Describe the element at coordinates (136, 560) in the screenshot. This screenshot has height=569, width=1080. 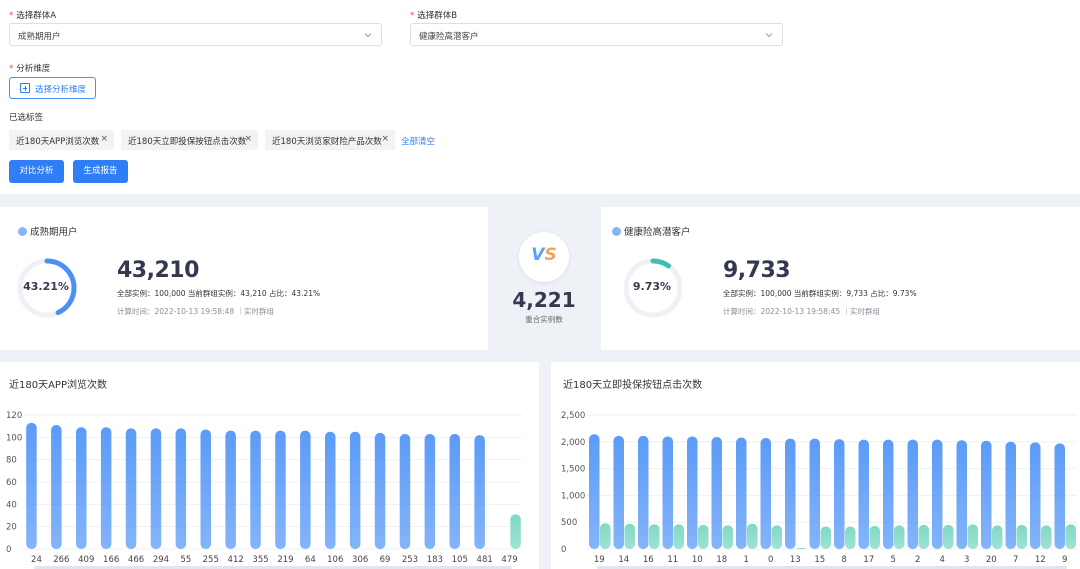
I see `x-tick-label: 466` at that location.